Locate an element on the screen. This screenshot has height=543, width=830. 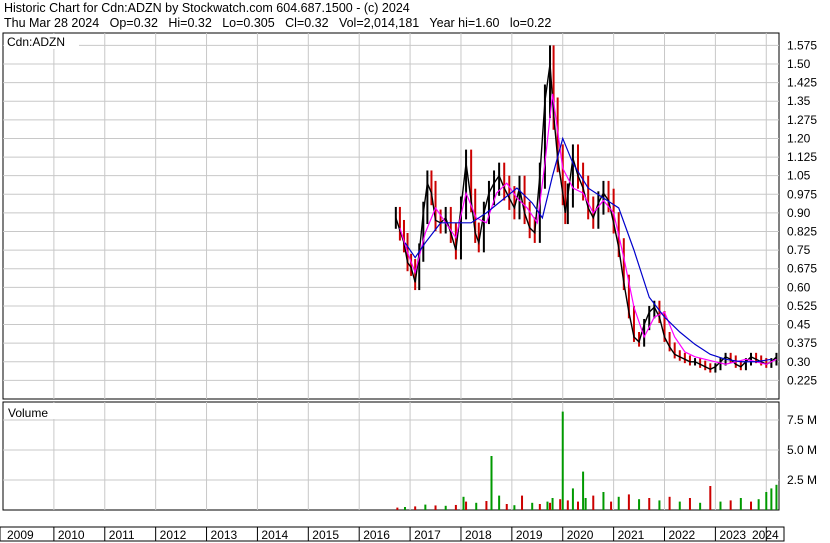
price-tick-label: 0.975 is located at coordinates (802, 194).